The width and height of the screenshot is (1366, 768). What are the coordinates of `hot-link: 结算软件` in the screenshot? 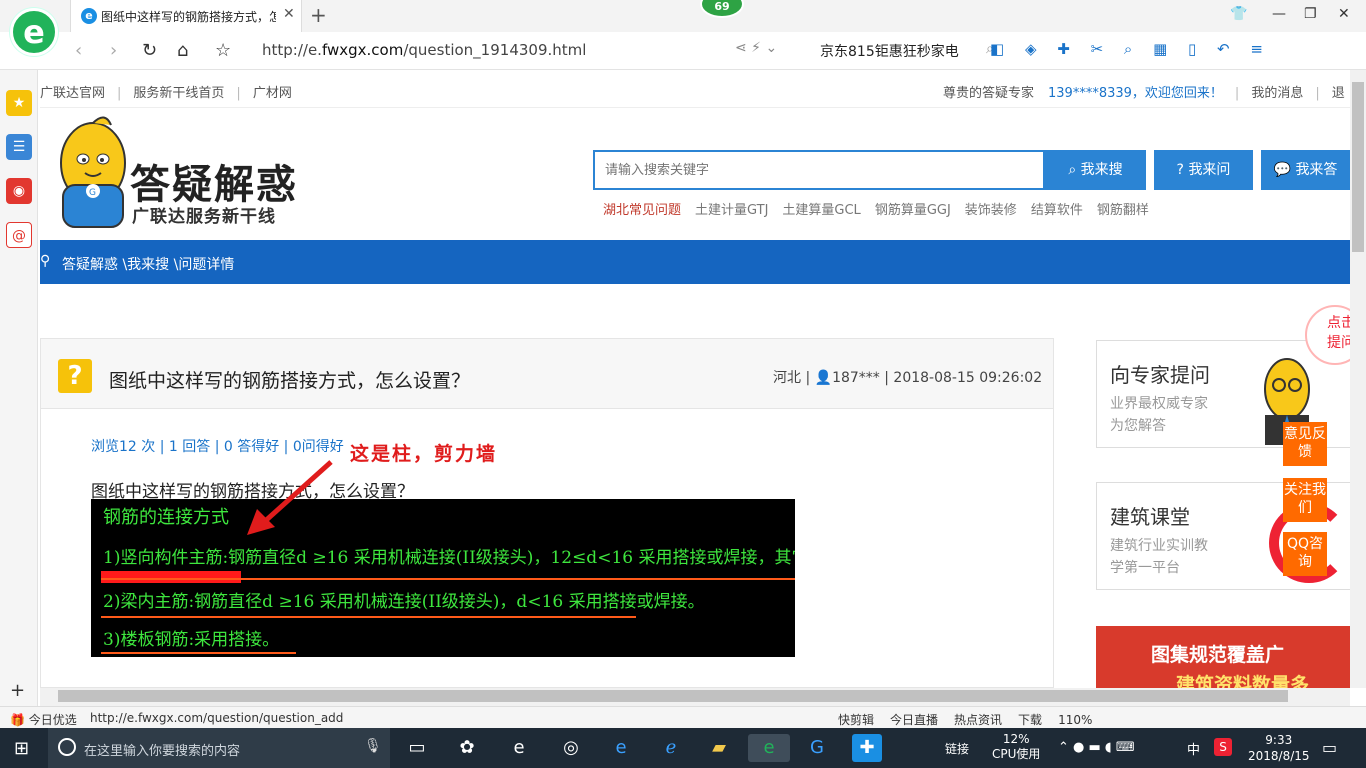 It's located at (1057, 210).